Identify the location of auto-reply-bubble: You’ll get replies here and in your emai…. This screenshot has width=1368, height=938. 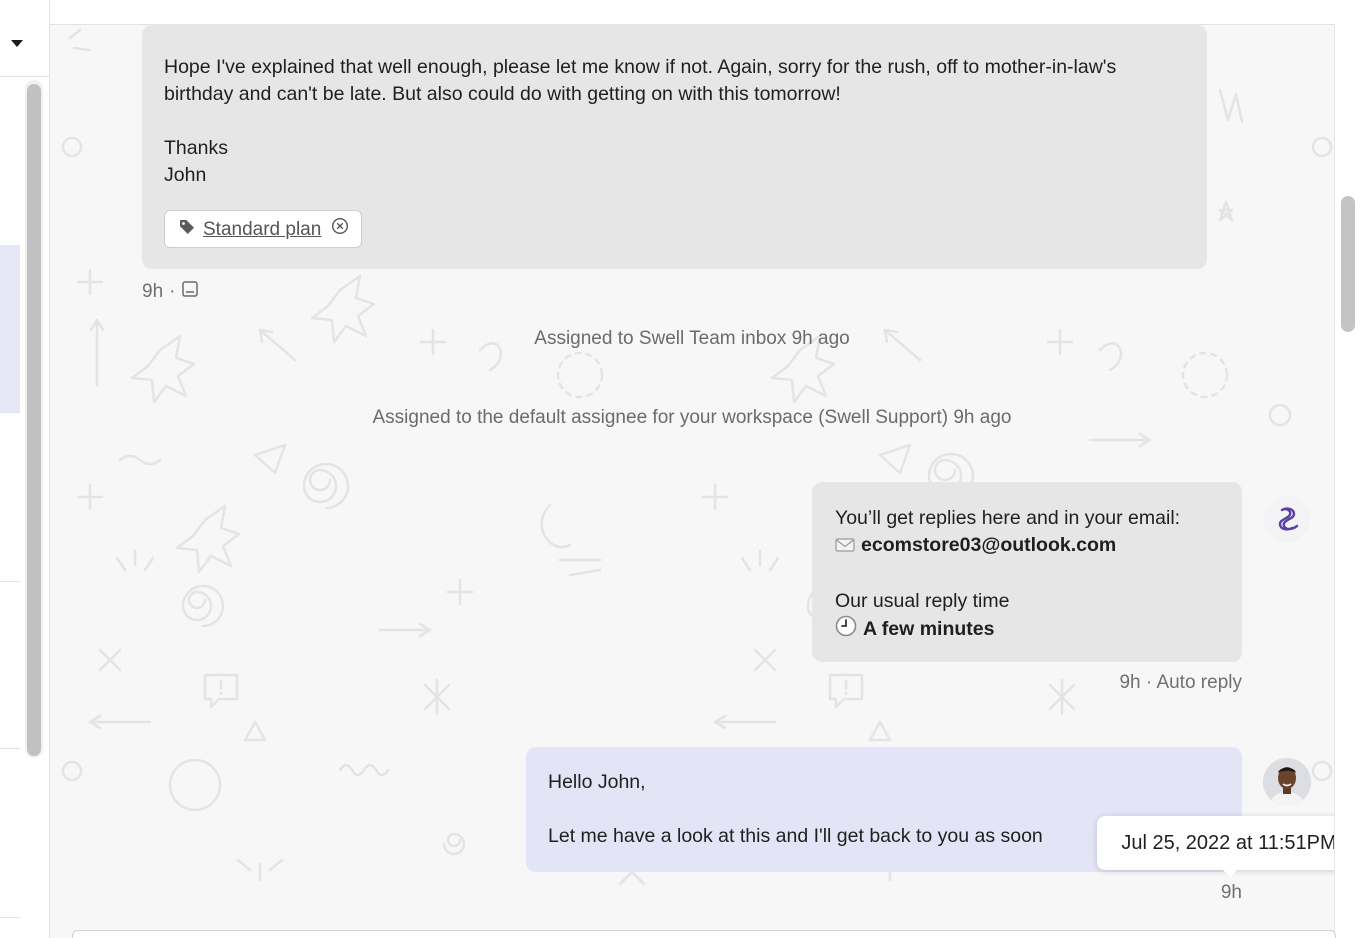
(1027, 572).